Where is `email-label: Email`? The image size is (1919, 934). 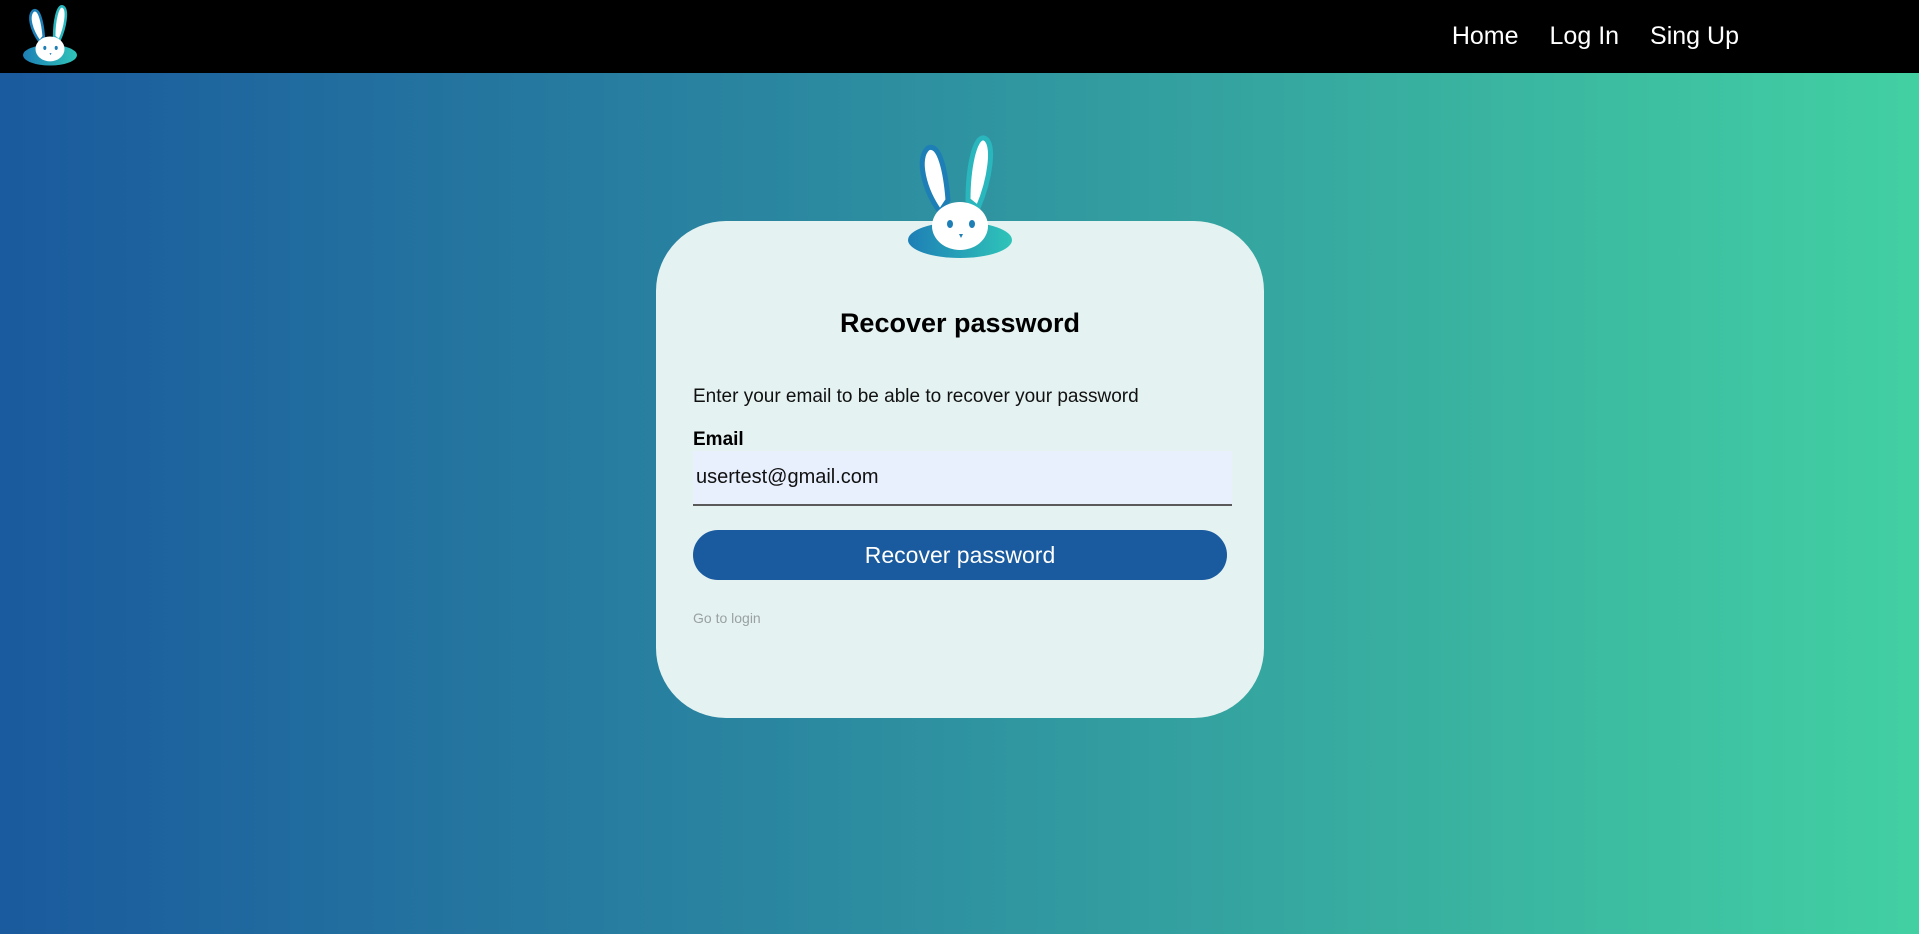 email-label: Email is located at coordinates (718, 439).